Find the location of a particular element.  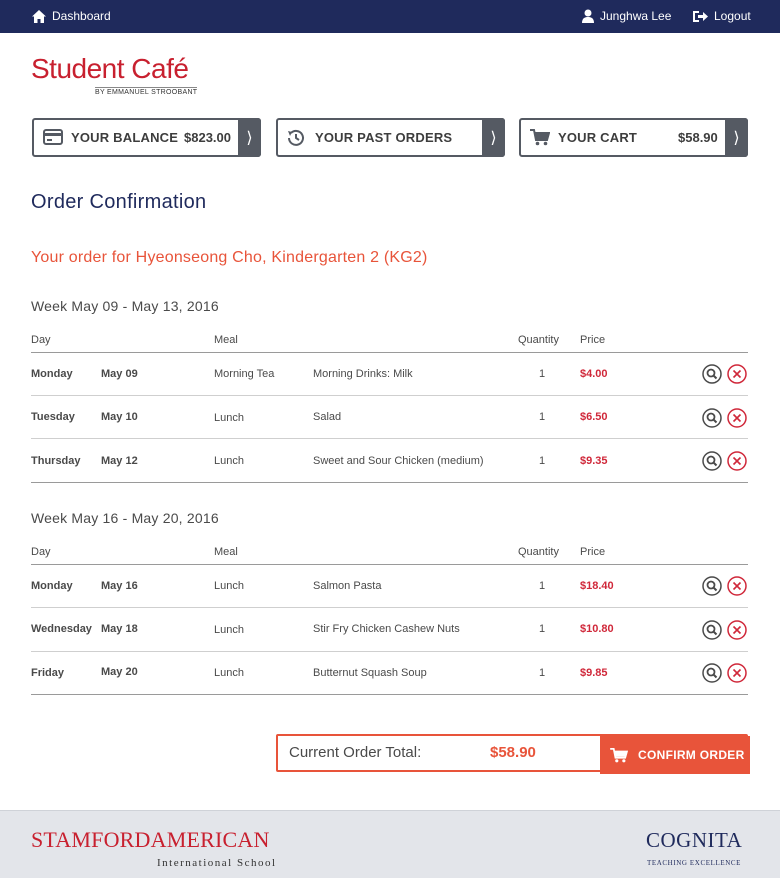

row-day: Tuesday is located at coordinates (53, 417).